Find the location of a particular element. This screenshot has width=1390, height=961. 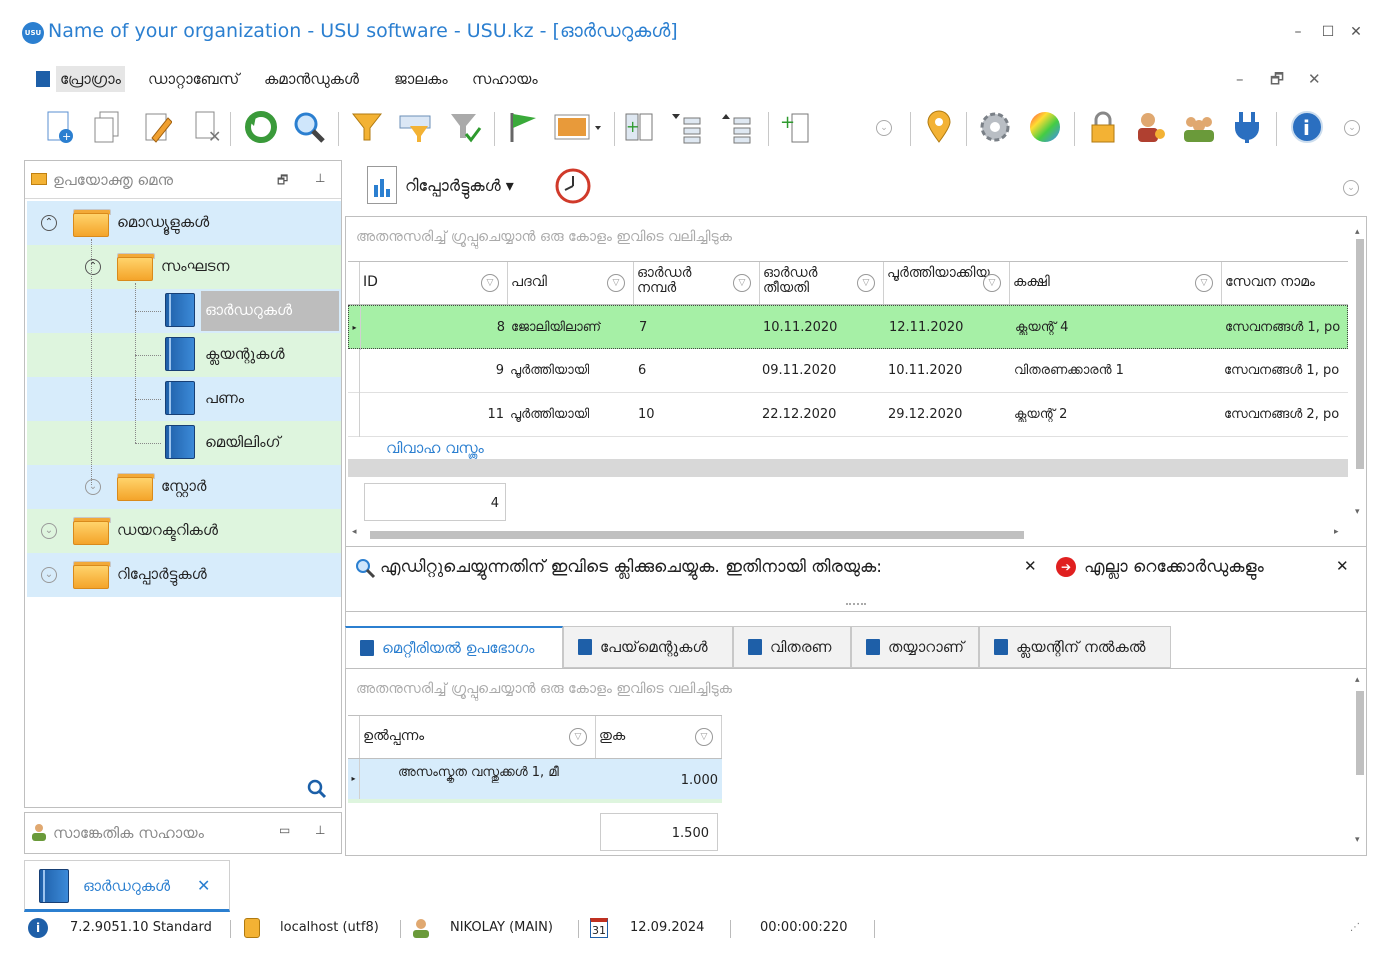

menu-help: സഹായം is located at coordinates (505, 79).